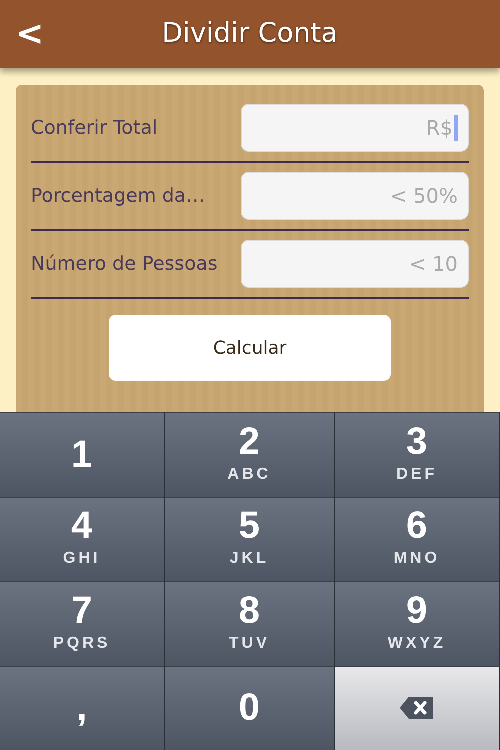 Image resolution: width=500 pixels, height=750 pixels. I want to click on keypad-key: 2 ABC, so click(250, 454).